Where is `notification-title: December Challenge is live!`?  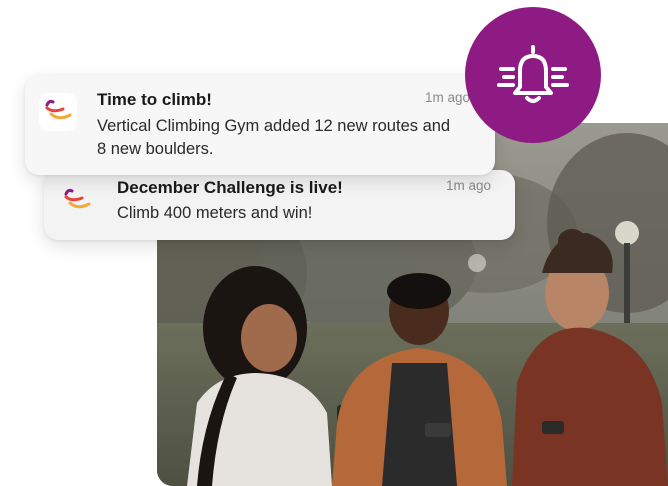 notification-title: December Challenge is live! is located at coordinates (230, 187).